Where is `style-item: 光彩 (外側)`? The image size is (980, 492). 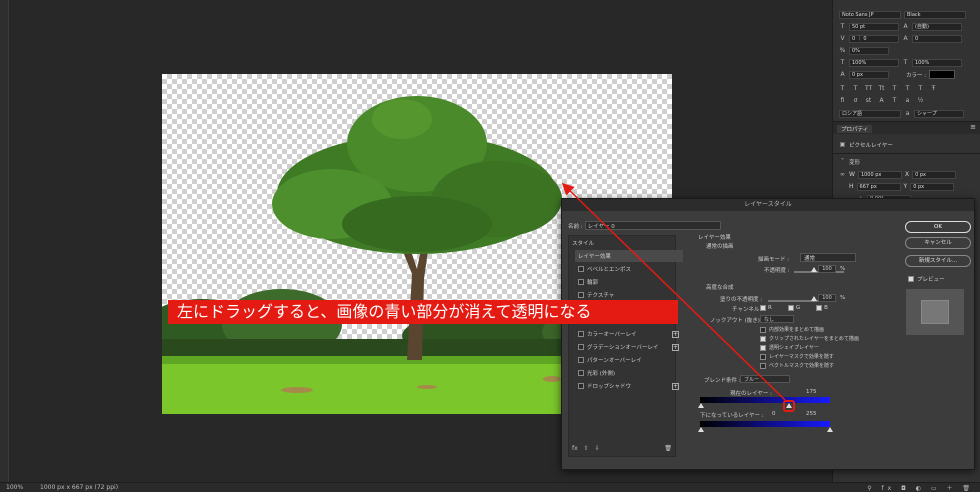
style-item: 光彩 (外側) is located at coordinates (629, 373).